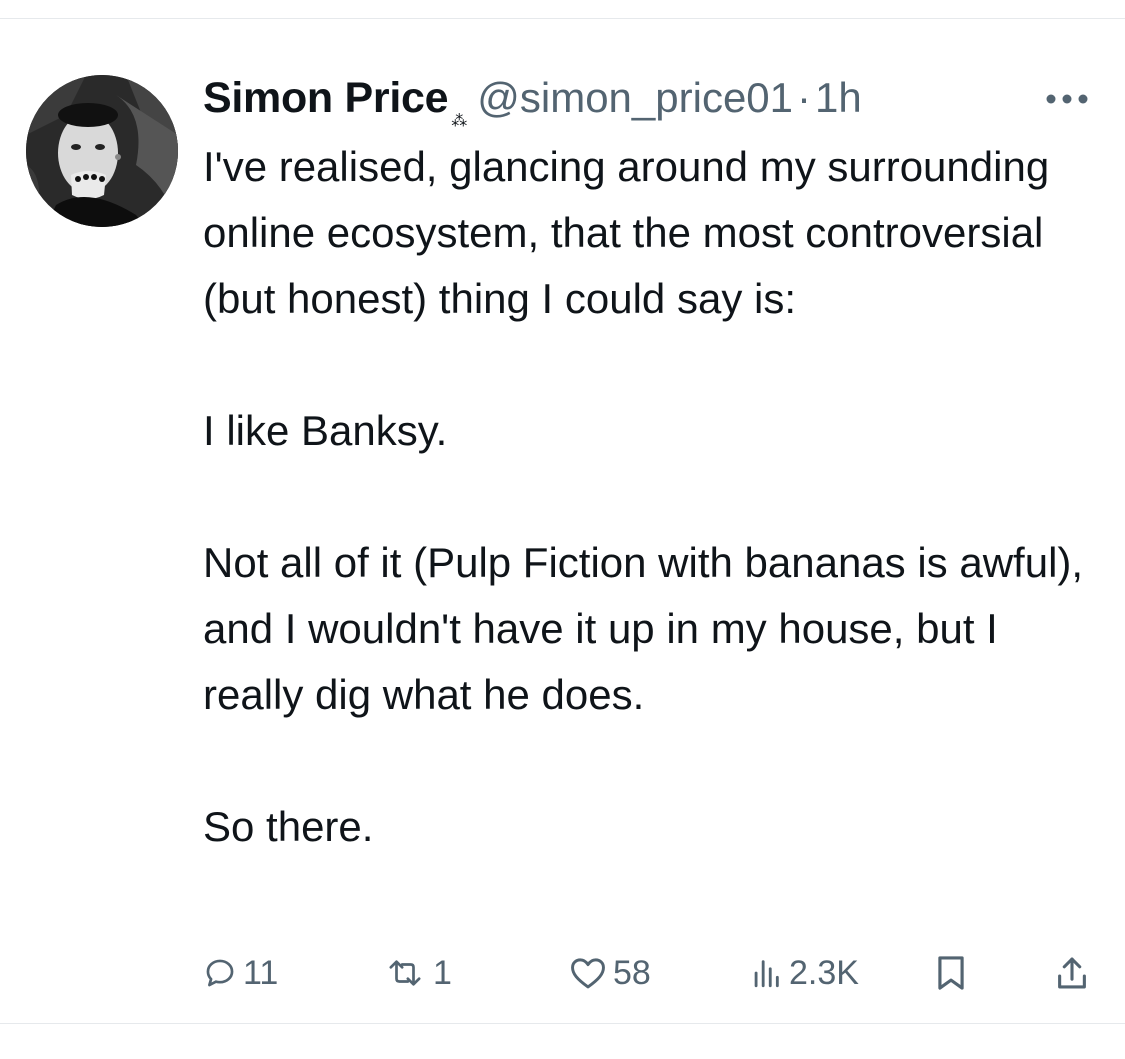 Image resolution: width=1125 pixels, height=1059 pixels. I want to click on tweet-timestamp: 1h, so click(838, 98).